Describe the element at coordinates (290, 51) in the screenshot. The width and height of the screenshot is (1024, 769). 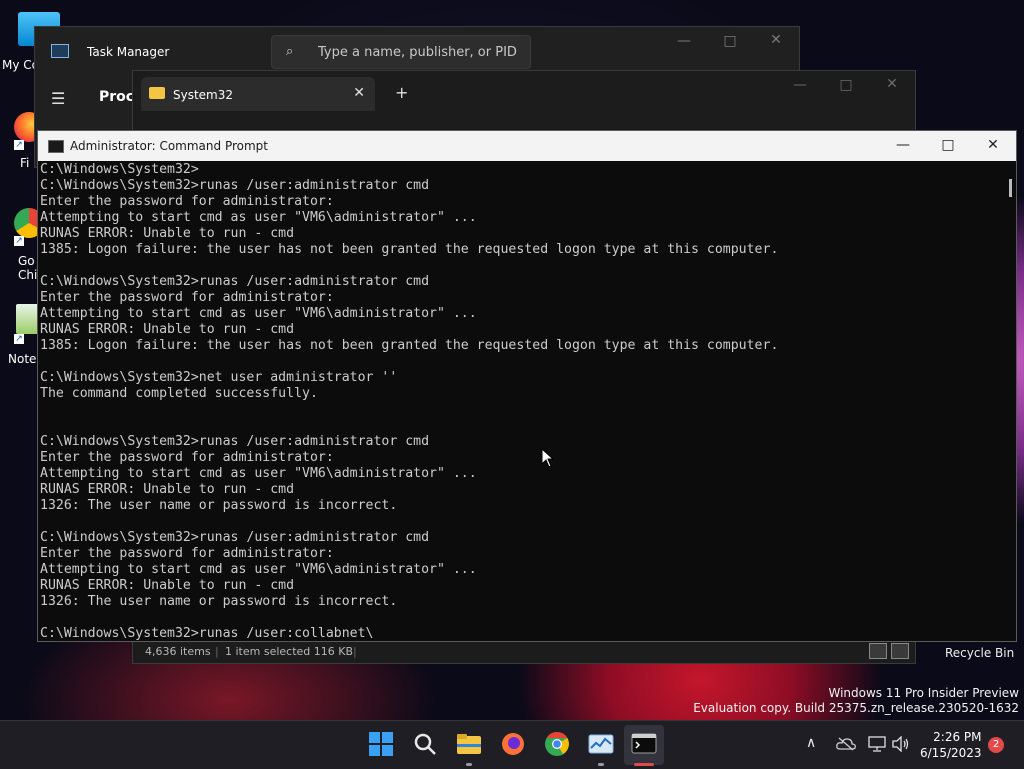
I see `search-icon: ⌕` at that location.